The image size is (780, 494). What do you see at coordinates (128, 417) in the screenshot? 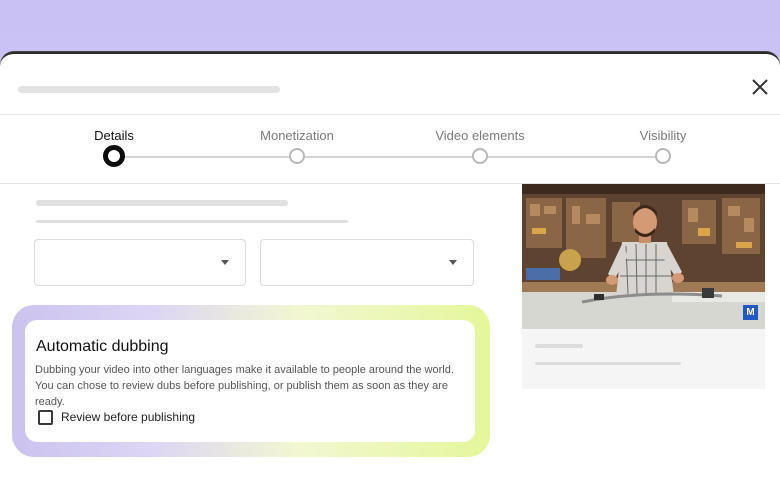
I see `checkbox-label: Review before publishing` at bounding box center [128, 417].